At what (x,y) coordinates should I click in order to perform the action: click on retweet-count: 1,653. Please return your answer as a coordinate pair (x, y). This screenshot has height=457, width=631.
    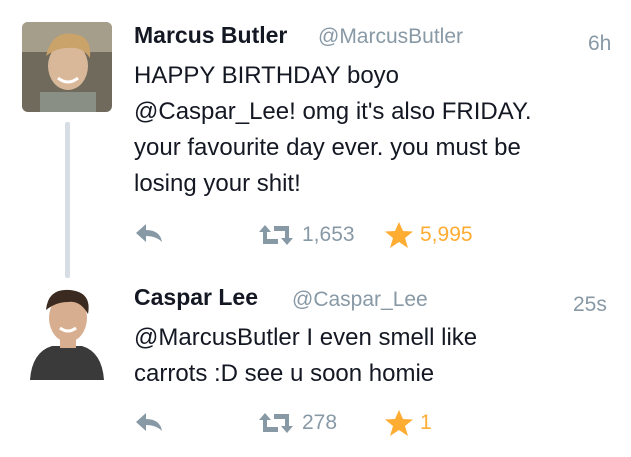
    Looking at the image, I should click on (328, 234).